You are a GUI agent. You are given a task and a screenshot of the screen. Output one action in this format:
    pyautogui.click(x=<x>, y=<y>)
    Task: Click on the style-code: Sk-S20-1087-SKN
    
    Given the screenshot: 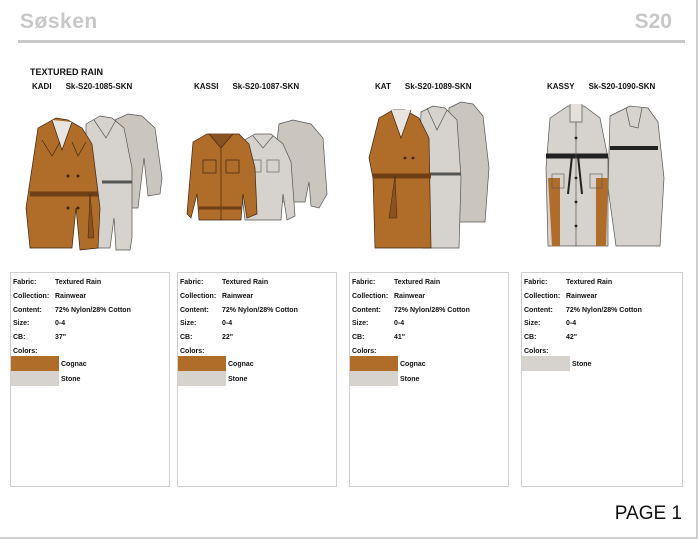 What is the action you would take?
    pyautogui.click(x=266, y=86)
    